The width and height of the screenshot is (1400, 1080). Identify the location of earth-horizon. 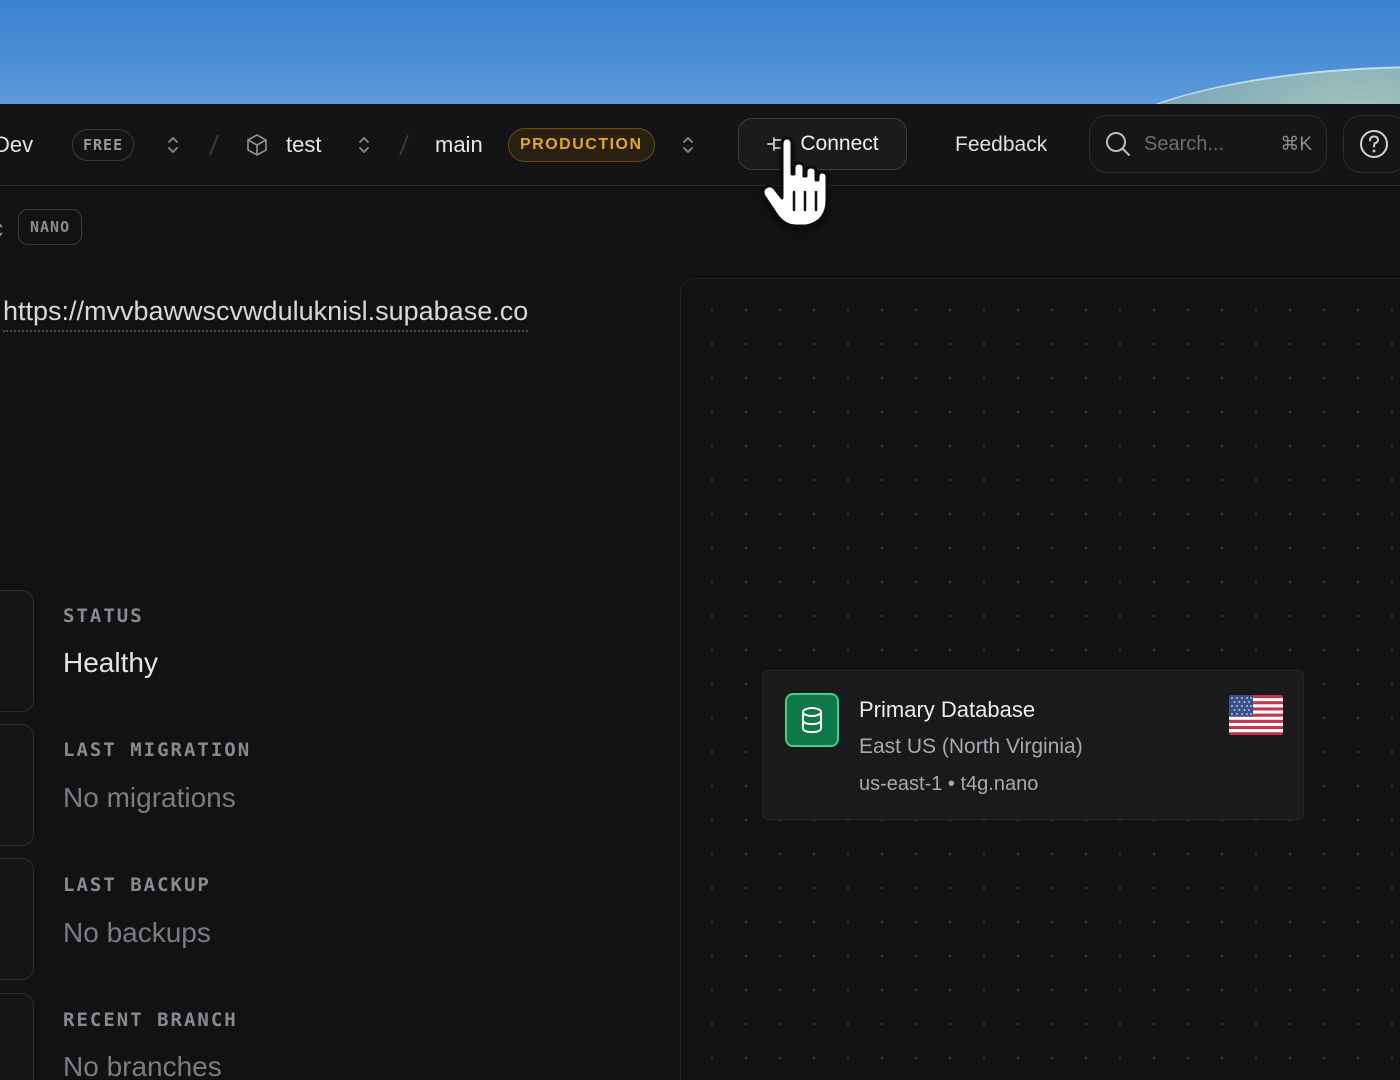
(1240, 85).